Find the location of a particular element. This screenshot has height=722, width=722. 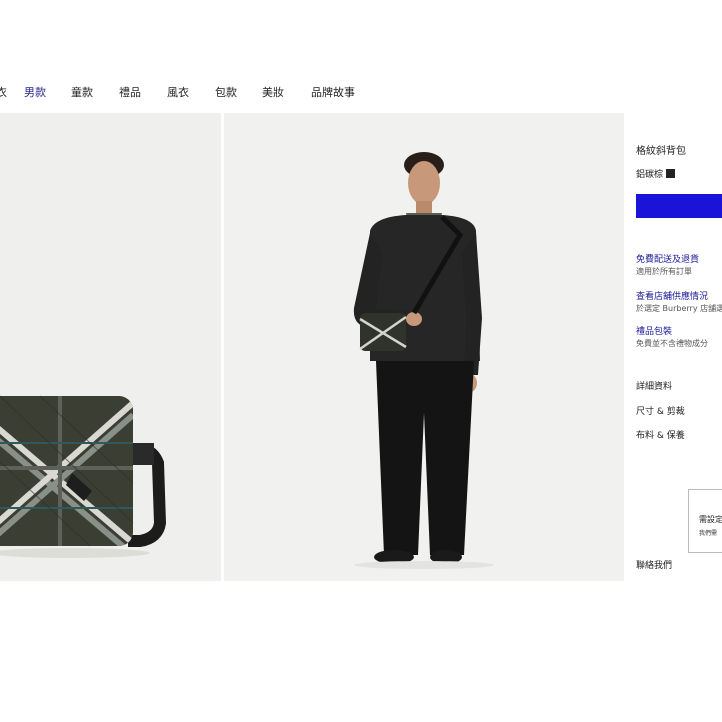

popup-heading: 需設定 is located at coordinates (710, 519).